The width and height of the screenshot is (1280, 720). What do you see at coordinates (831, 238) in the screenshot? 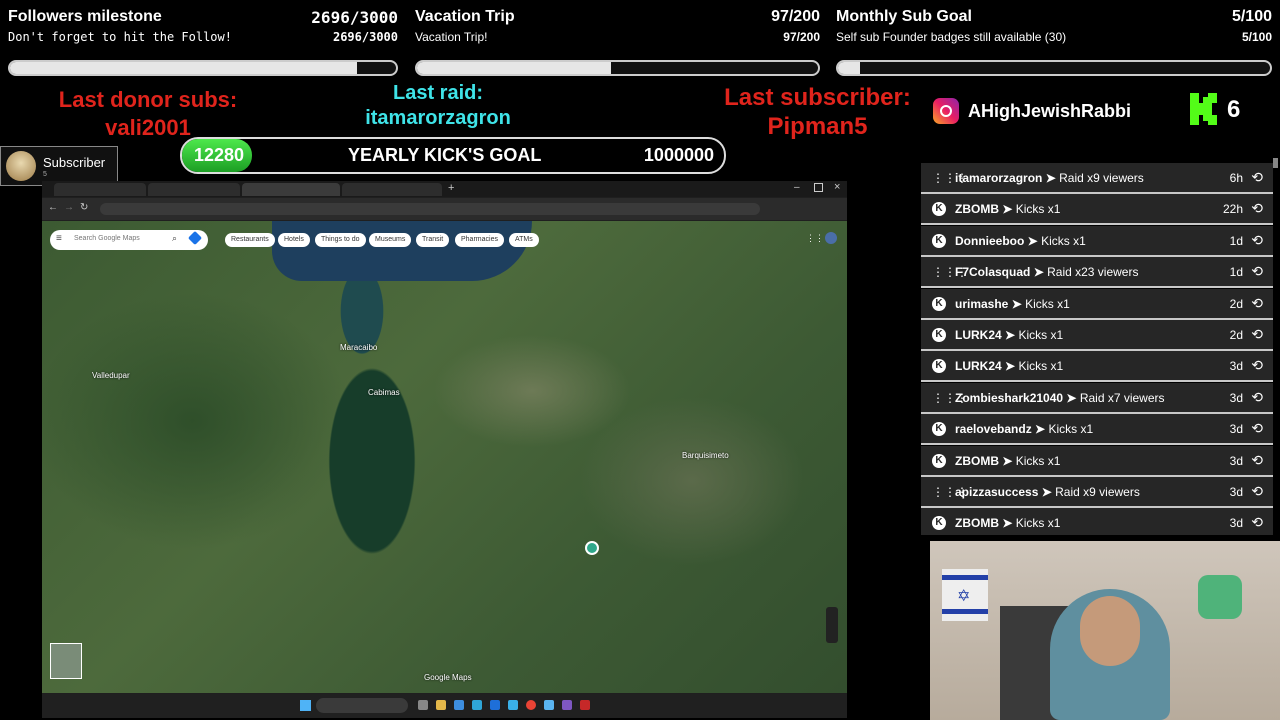
I see `profile-icon` at bounding box center [831, 238].